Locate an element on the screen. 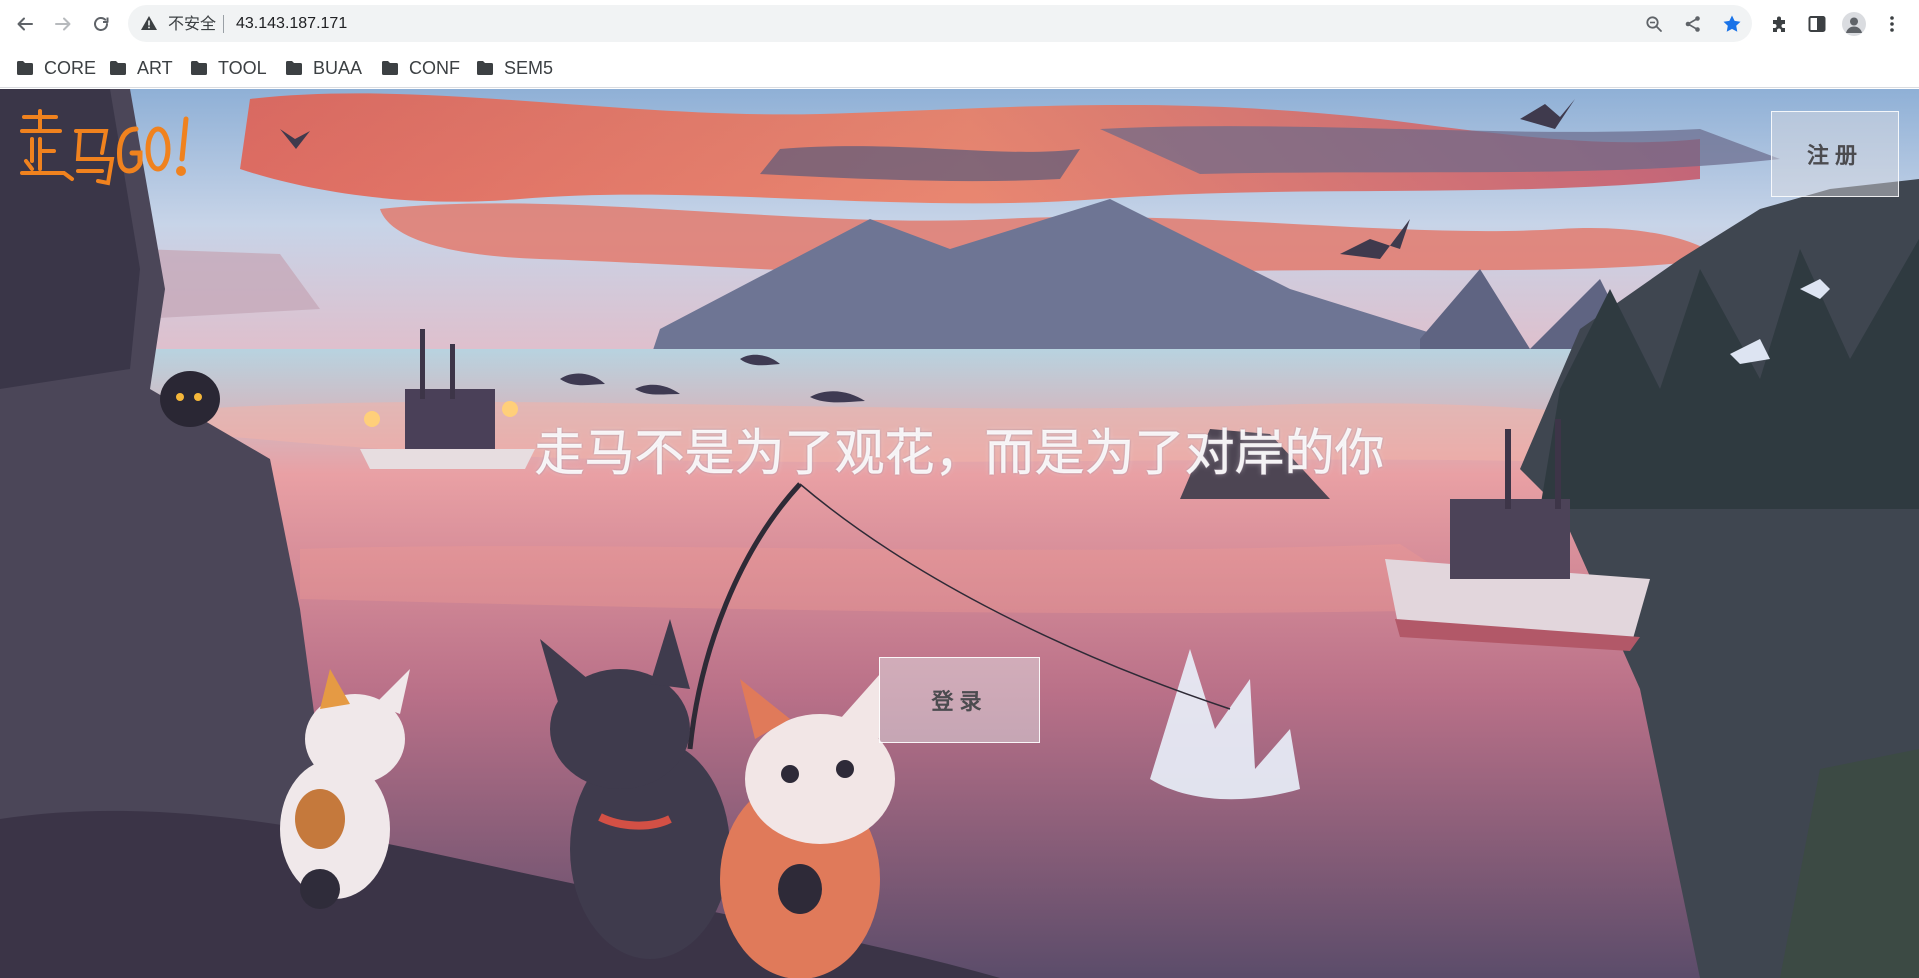 This screenshot has height=978, width=1919. slogan-text: 走马不是为了观花，而是为了对岸的你 is located at coordinates (959, 453).